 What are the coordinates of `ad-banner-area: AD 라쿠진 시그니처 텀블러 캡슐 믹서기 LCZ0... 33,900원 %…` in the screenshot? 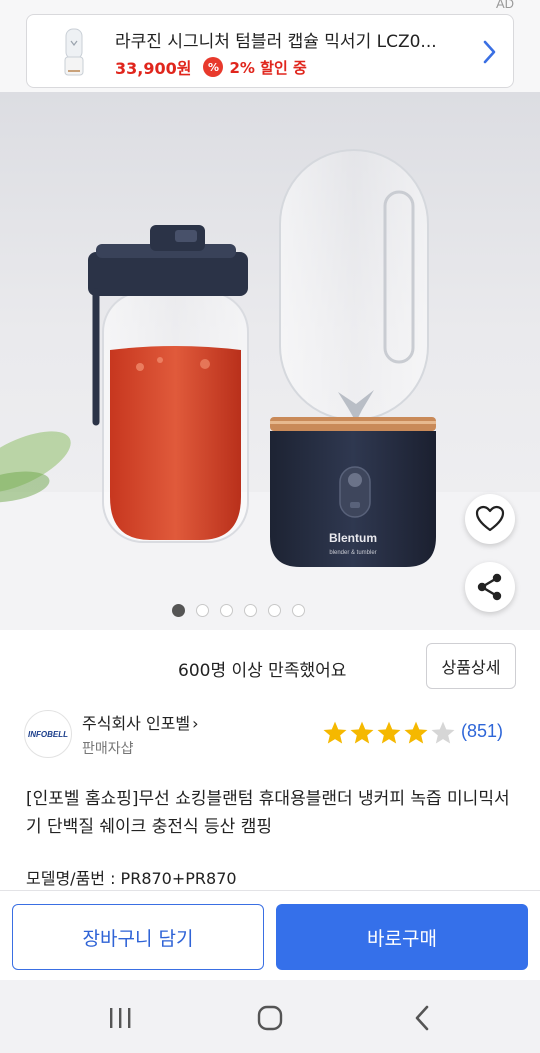 It's located at (270, 46).